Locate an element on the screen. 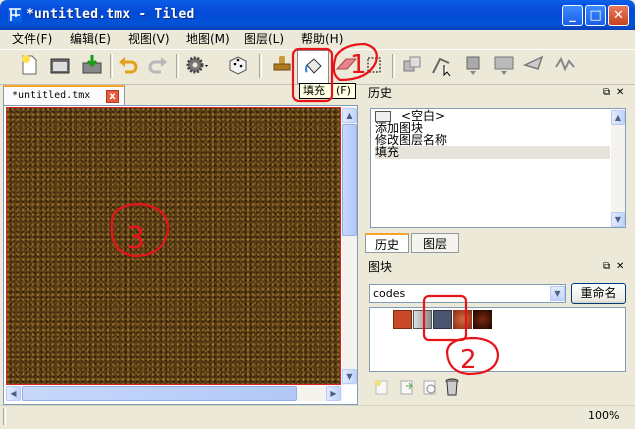  history-item-selected: 填充 is located at coordinates (492, 152).